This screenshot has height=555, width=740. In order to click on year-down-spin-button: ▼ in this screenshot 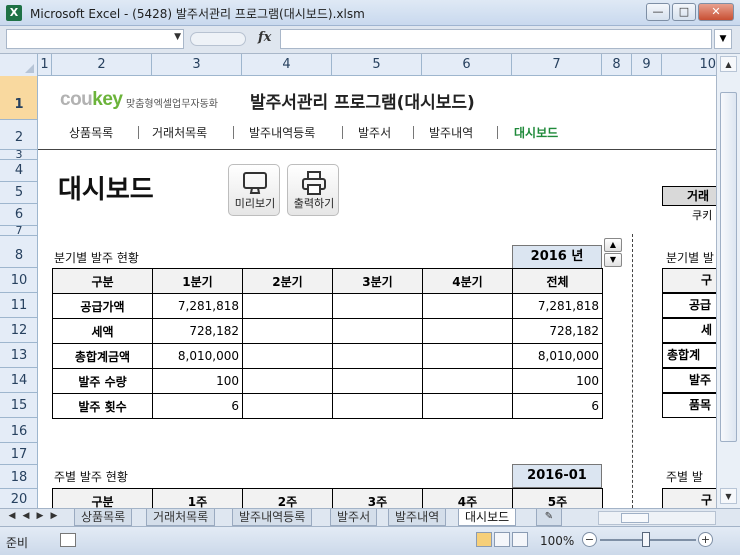, I will do `click(613, 260)`.